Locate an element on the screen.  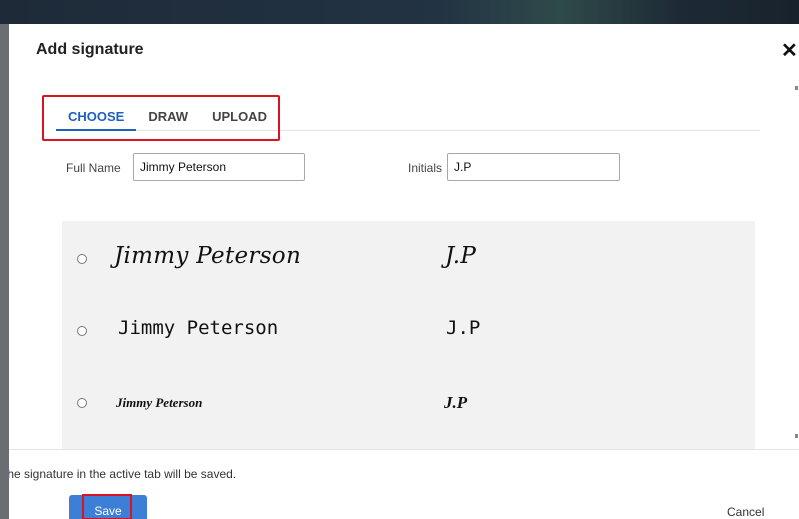
full-name-label: Full Name is located at coordinates (93, 168).